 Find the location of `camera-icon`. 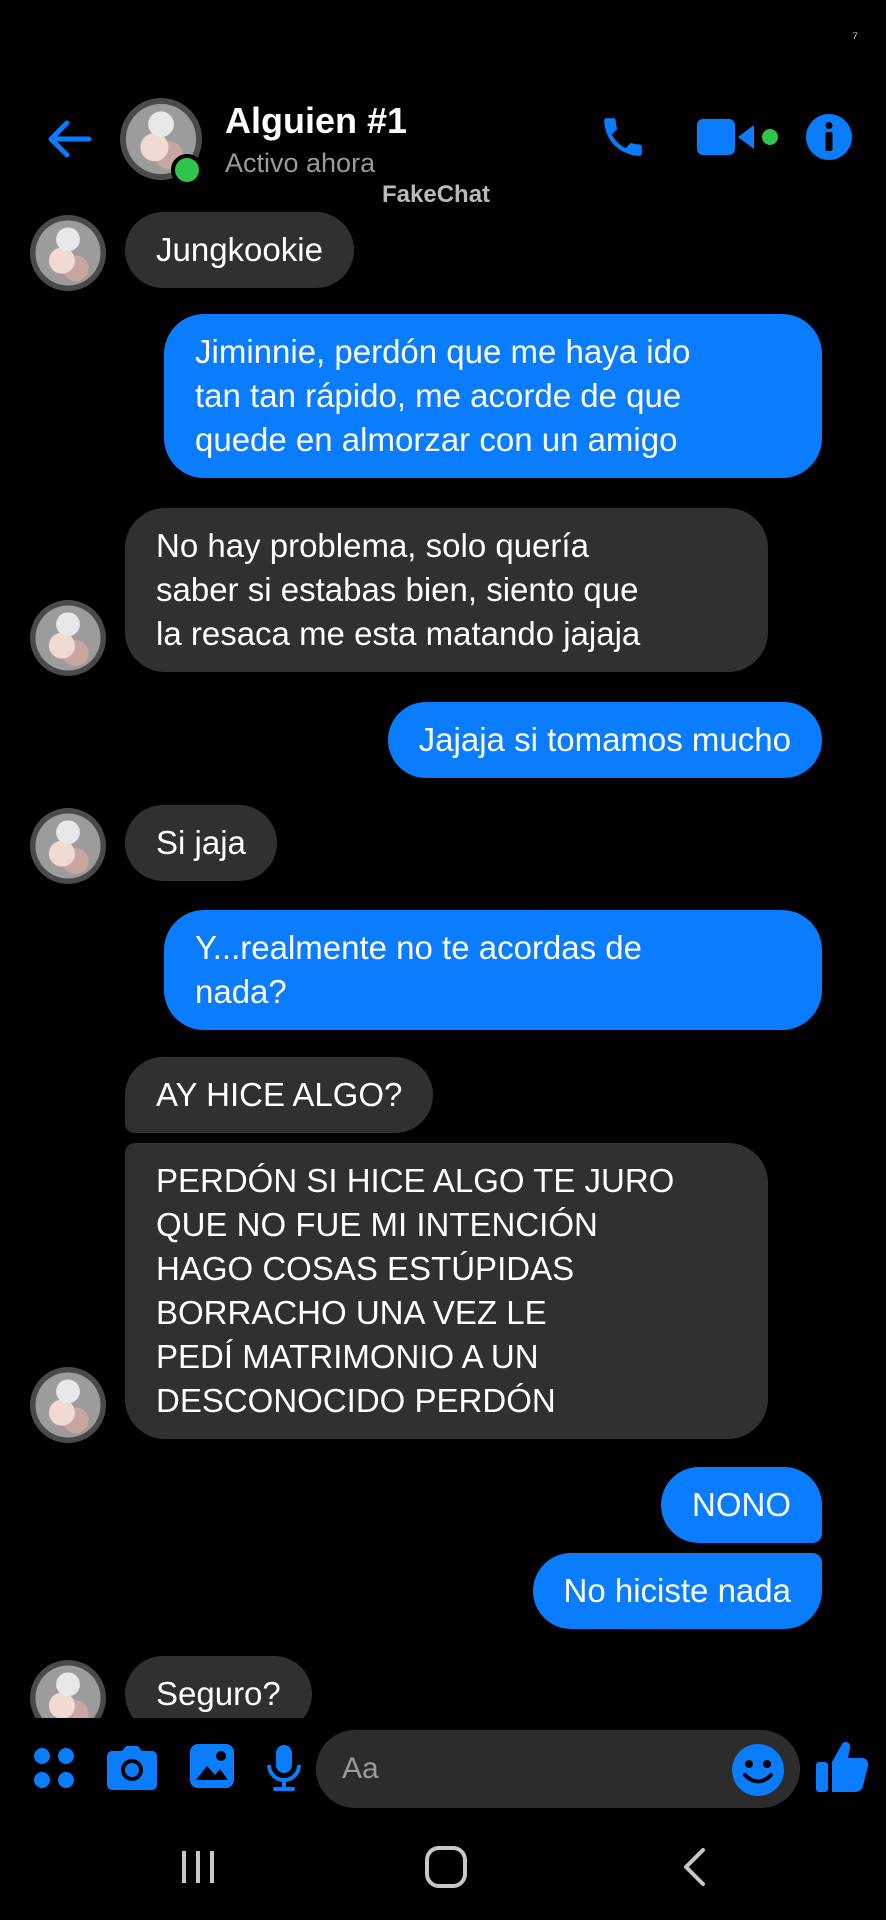

camera-icon is located at coordinates (132, 1768).